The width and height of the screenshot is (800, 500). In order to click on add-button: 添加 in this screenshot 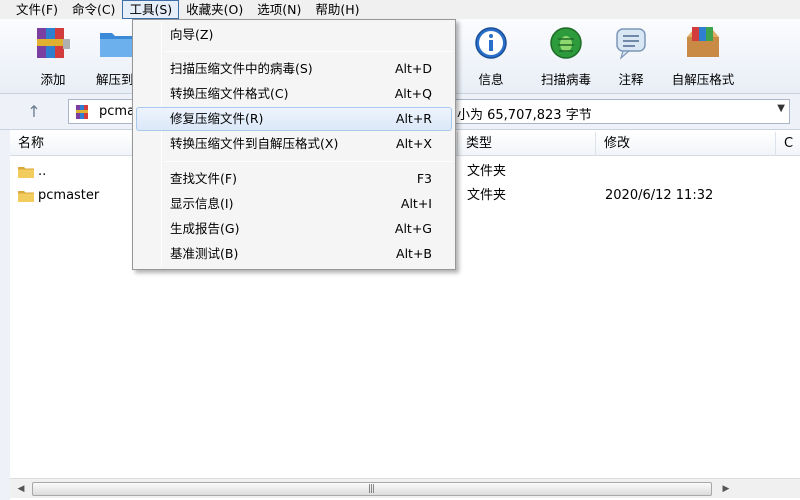, I will do `click(53, 56)`.